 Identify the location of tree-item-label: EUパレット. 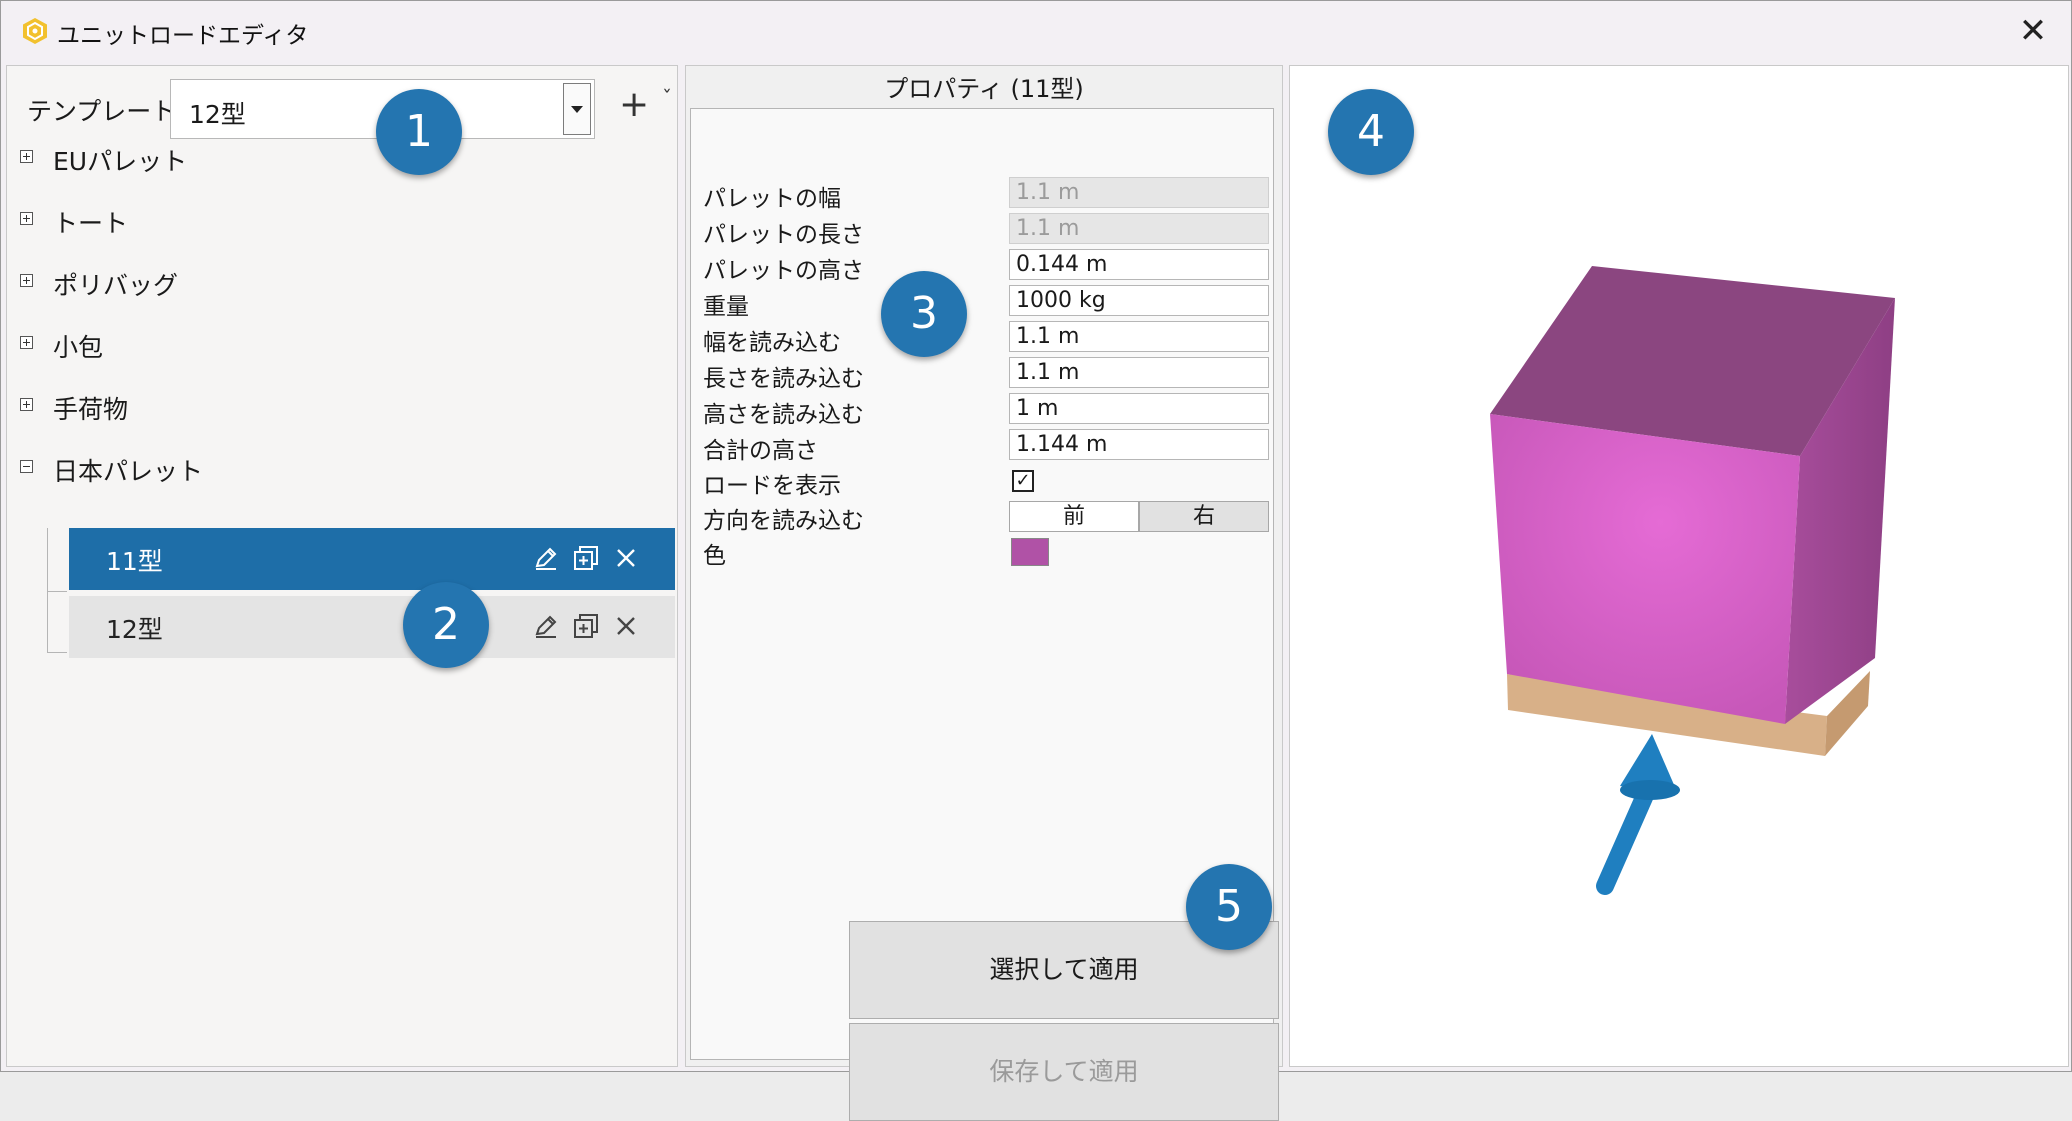
(120, 161).